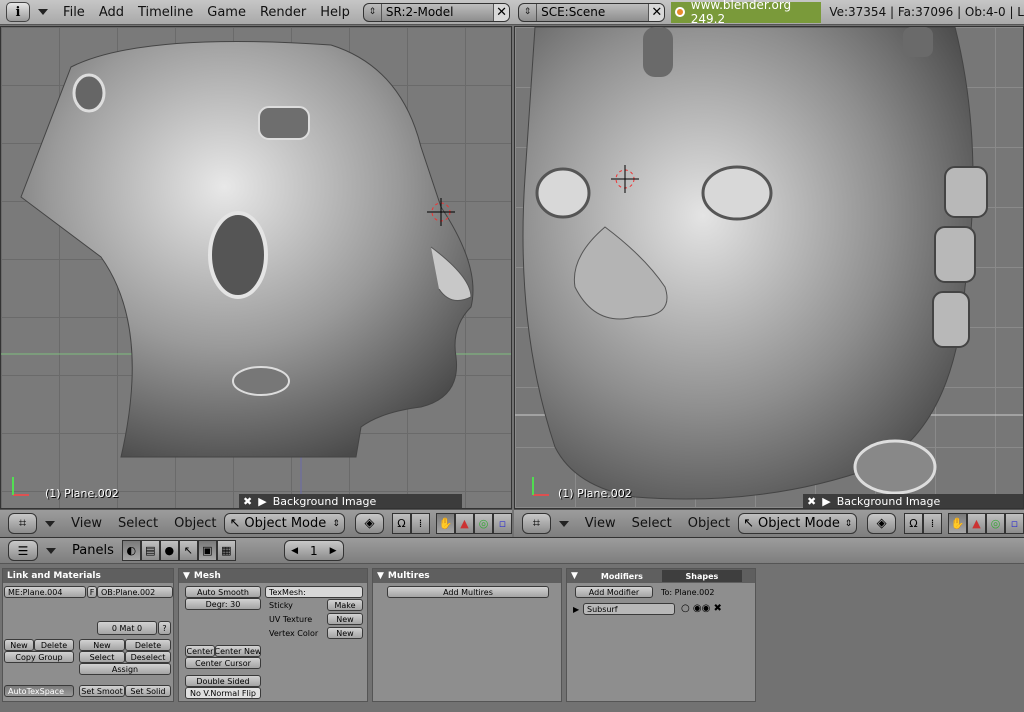  What do you see at coordinates (169, 550) in the screenshot?
I see `shading-icon: ●` at bounding box center [169, 550].